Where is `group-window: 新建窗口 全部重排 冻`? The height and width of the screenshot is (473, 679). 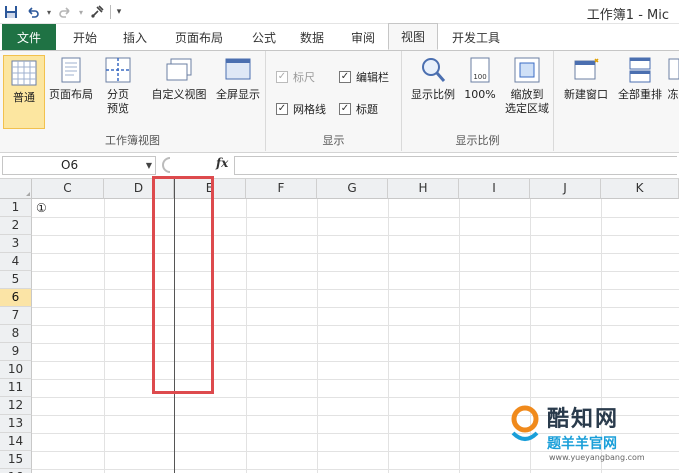 group-window: 新建窗口 全部重排 冻 is located at coordinates (616, 101).